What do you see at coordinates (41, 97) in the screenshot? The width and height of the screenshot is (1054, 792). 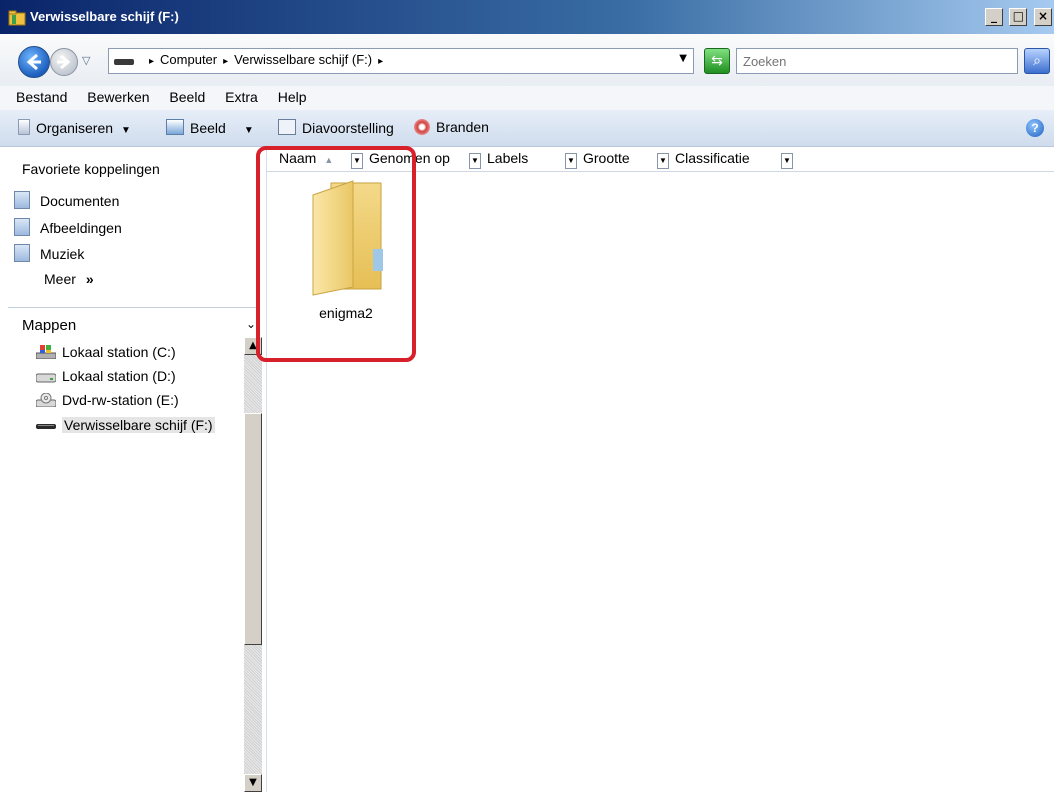 I see `menu-bestand: Bestand` at bounding box center [41, 97].